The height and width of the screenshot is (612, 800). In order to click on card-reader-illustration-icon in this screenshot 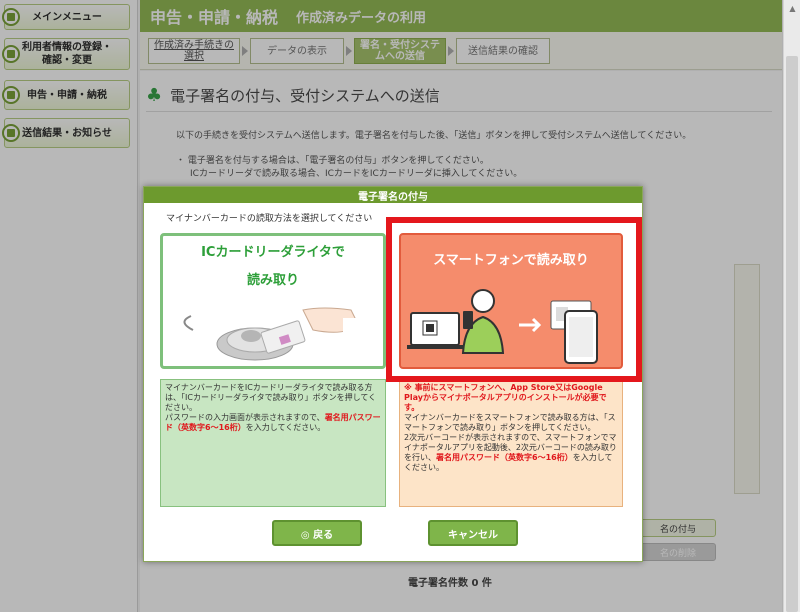, I will do `click(280, 334)`.